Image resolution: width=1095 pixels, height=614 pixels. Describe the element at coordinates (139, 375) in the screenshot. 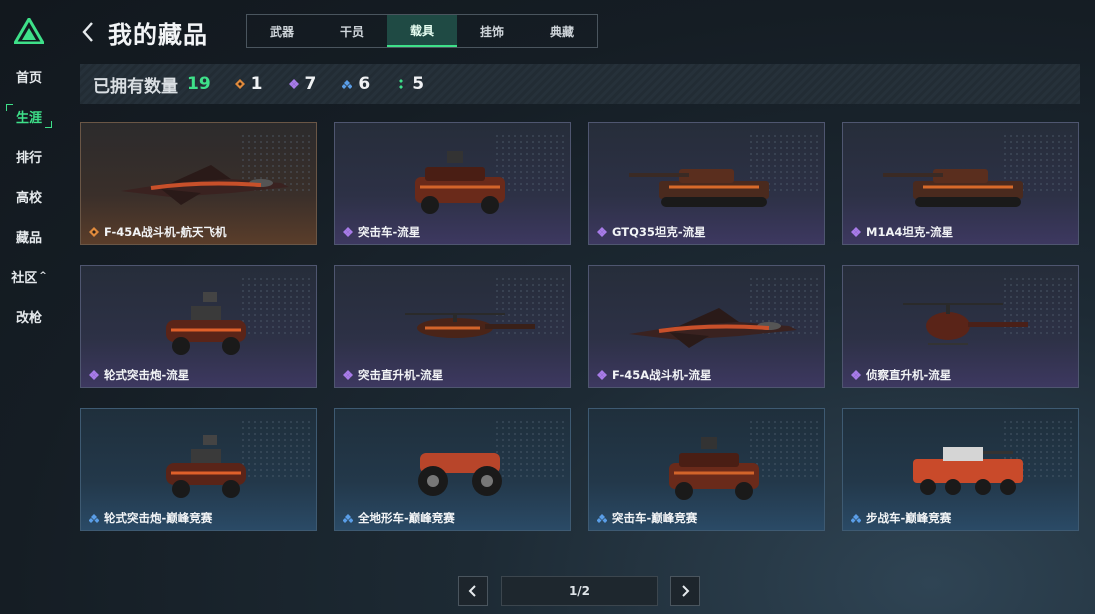

I see `card-label: 轮式突击炮-流星` at that location.